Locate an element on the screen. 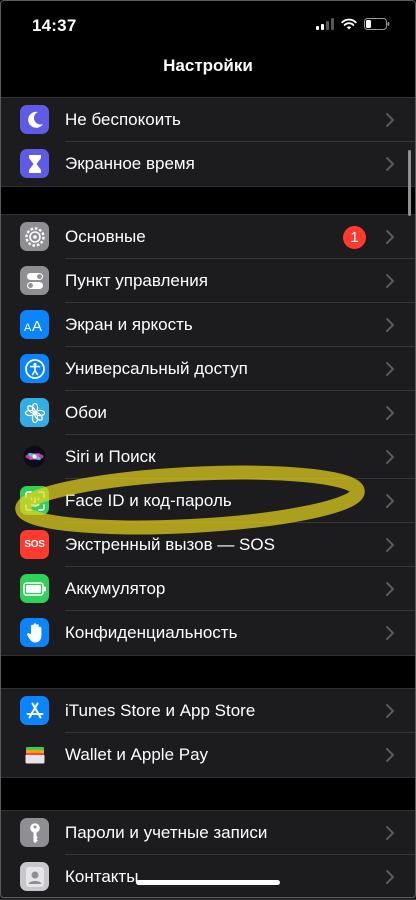 This screenshot has width=416, height=900. scroll-indicator is located at coordinates (409, 183).